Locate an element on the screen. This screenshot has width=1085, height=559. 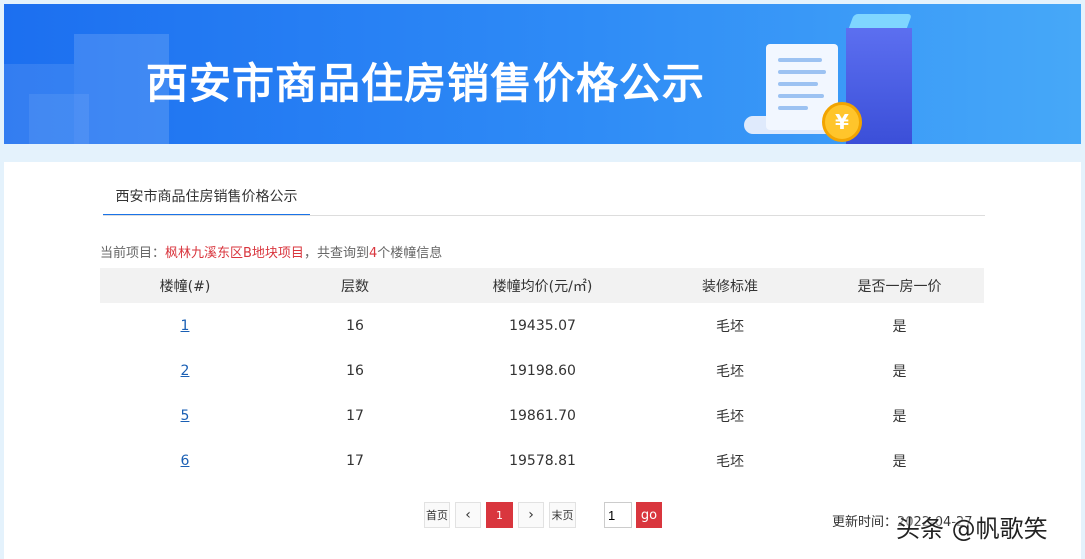
info-middle: ，共查询到 is located at coordinates (336, 253).